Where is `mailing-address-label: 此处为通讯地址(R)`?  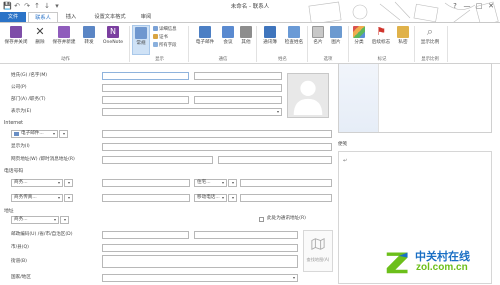 mailing-address-label: 此处为通讯地址(R) is located at coordinates (286, 218).